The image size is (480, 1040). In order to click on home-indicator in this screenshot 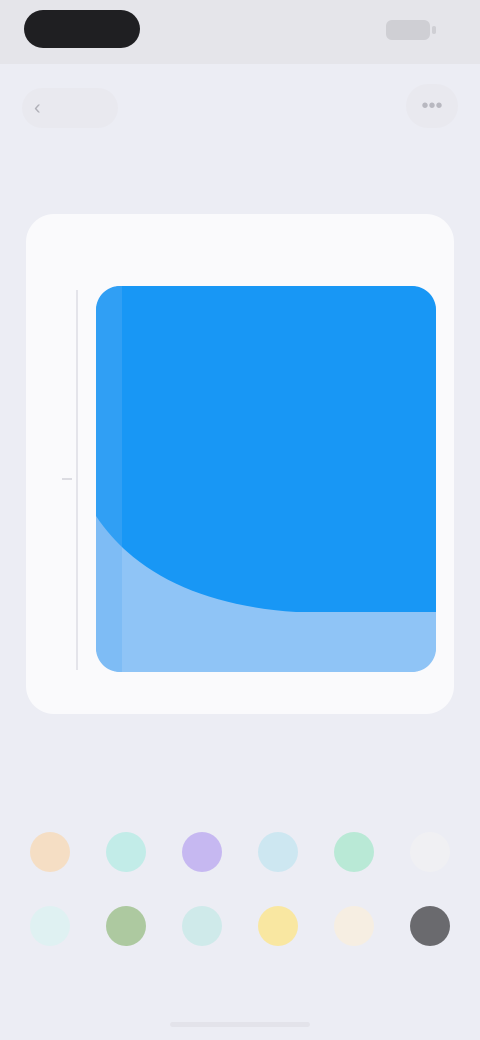, I will do `click(240, 1024)`.